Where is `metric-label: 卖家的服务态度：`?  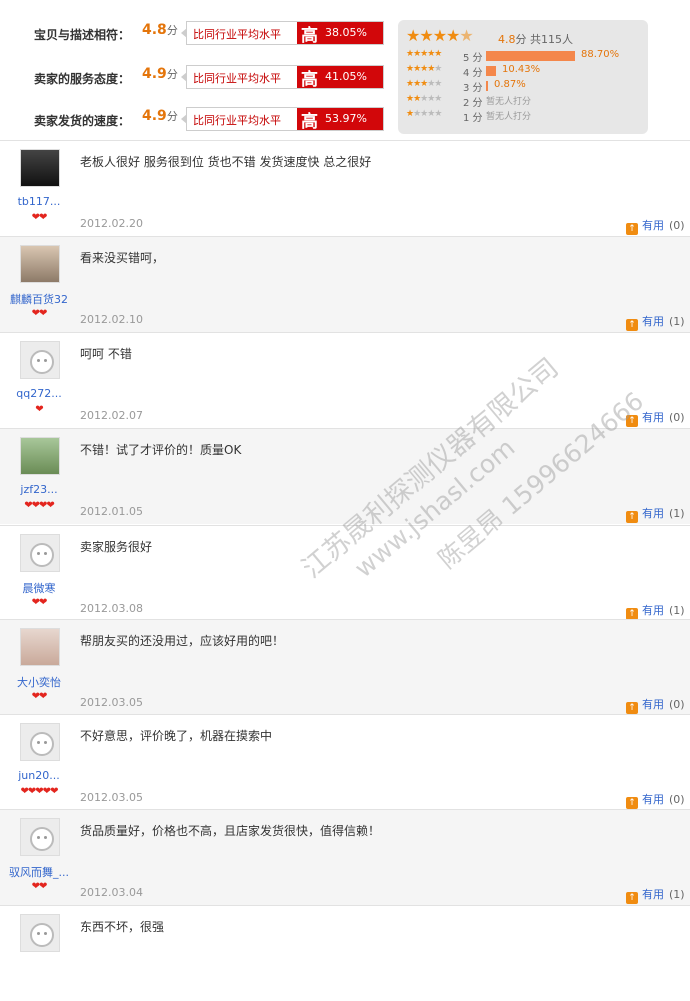 metric-label: 卖家的服务态度： is located at coordinates (82, 79).